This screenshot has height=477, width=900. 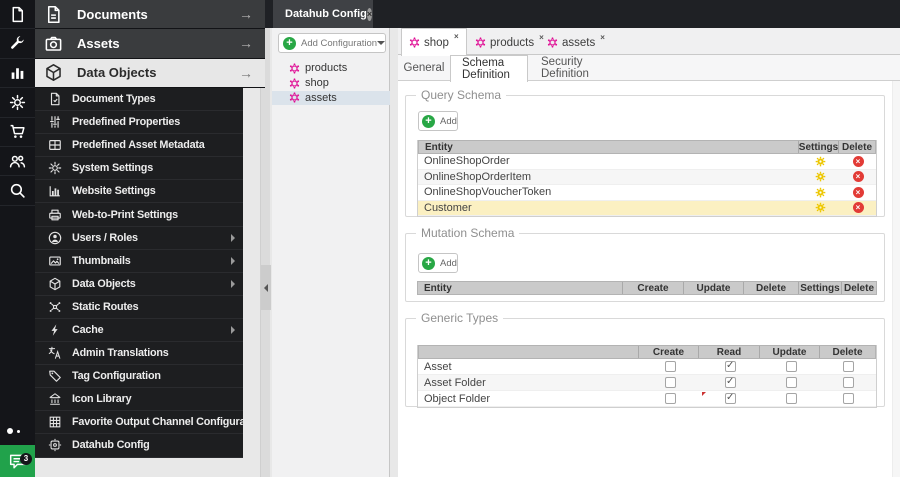 I want to click on sidebar-item-system-settings: System Settings, so click(x=139, y=169).